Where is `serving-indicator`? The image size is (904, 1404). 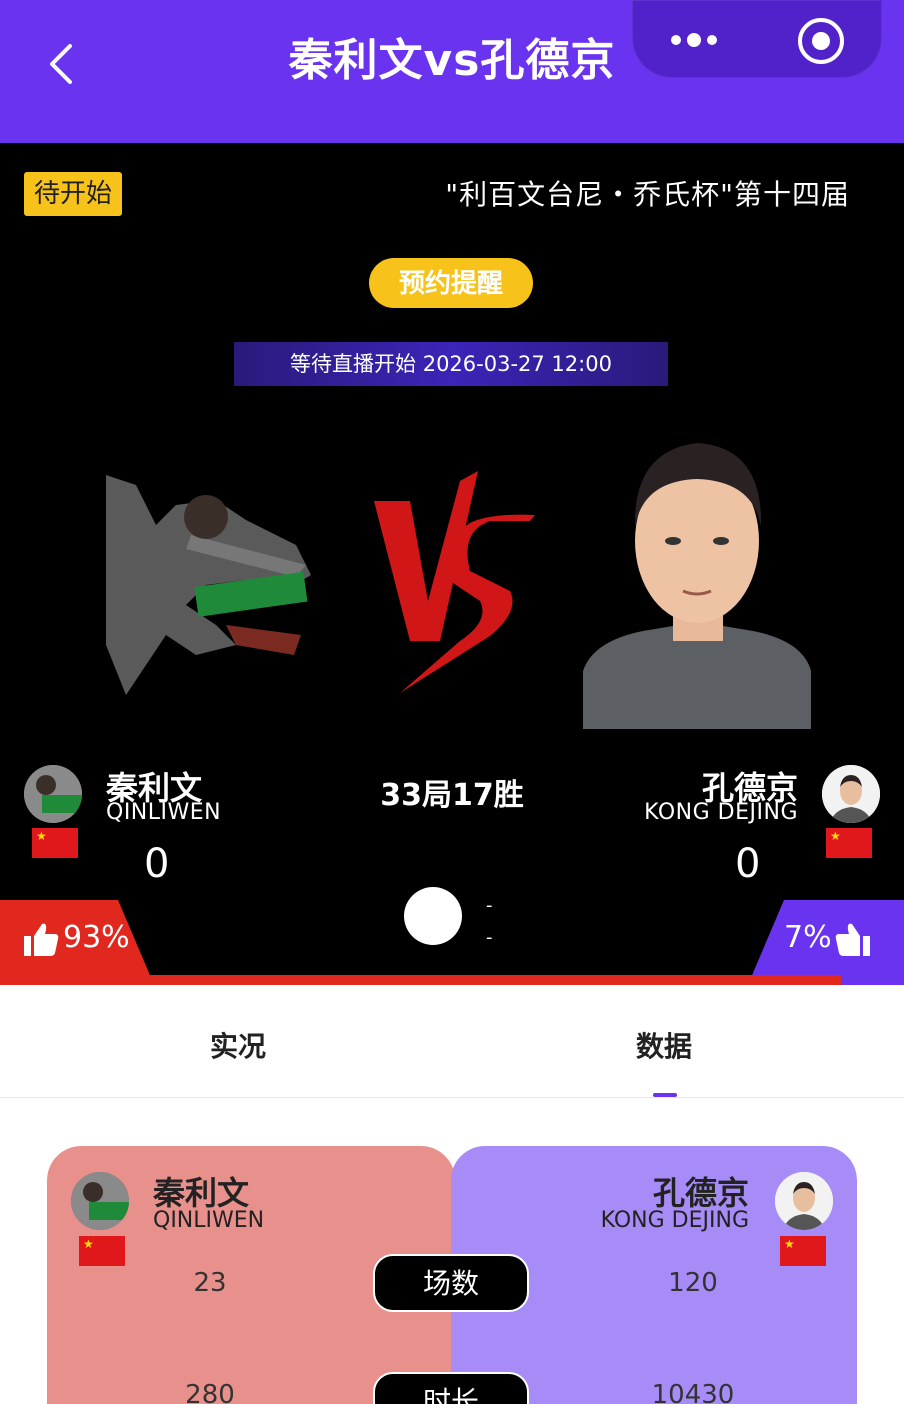 serving-indicator is located at coordinates (433, 916).